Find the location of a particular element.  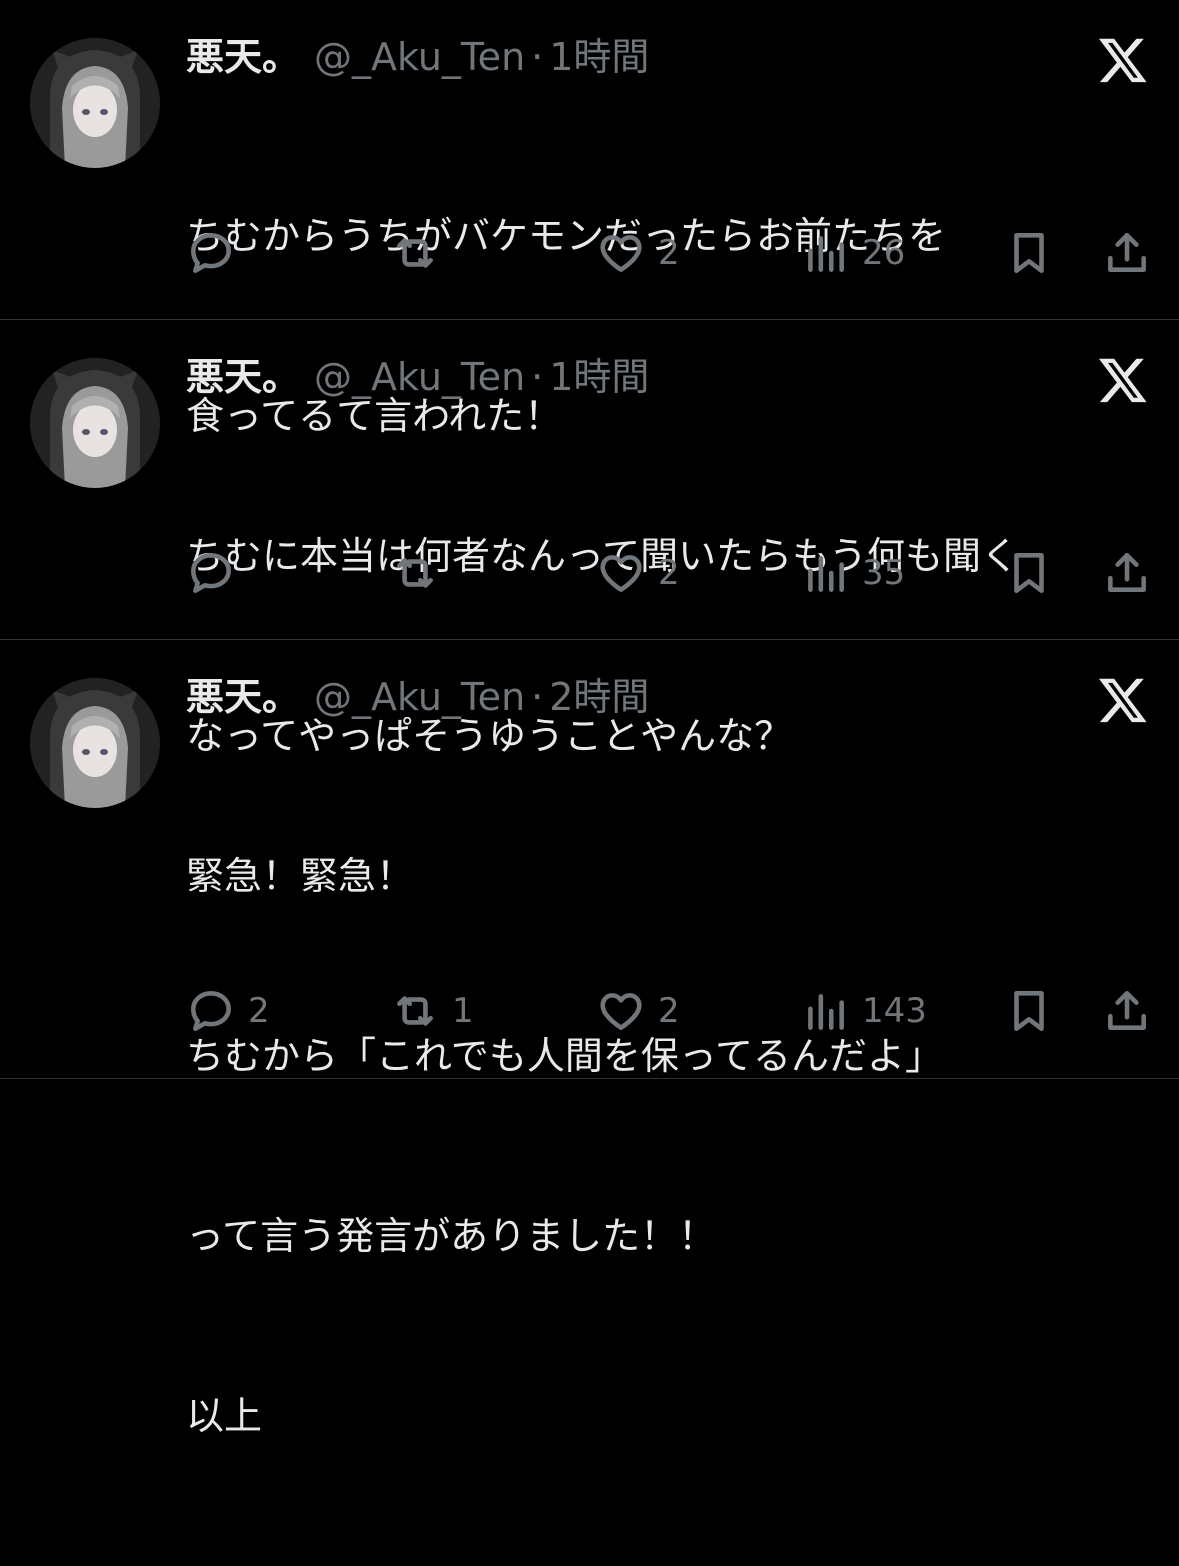

tweet-header: 悪天。 @_Aku_Ten · 2時間 is located at coordinates (417, 697).